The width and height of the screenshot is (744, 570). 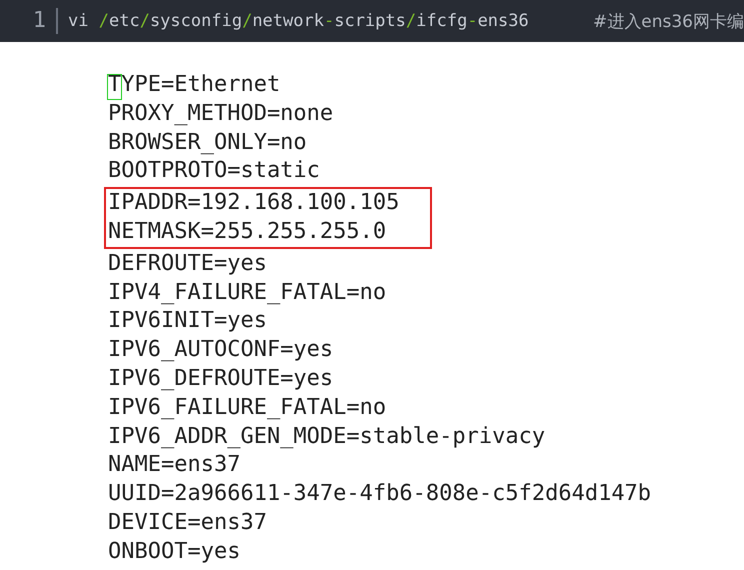 I want to click on code-comment: #进入ens36网卡编, so click(x=668, y=21).